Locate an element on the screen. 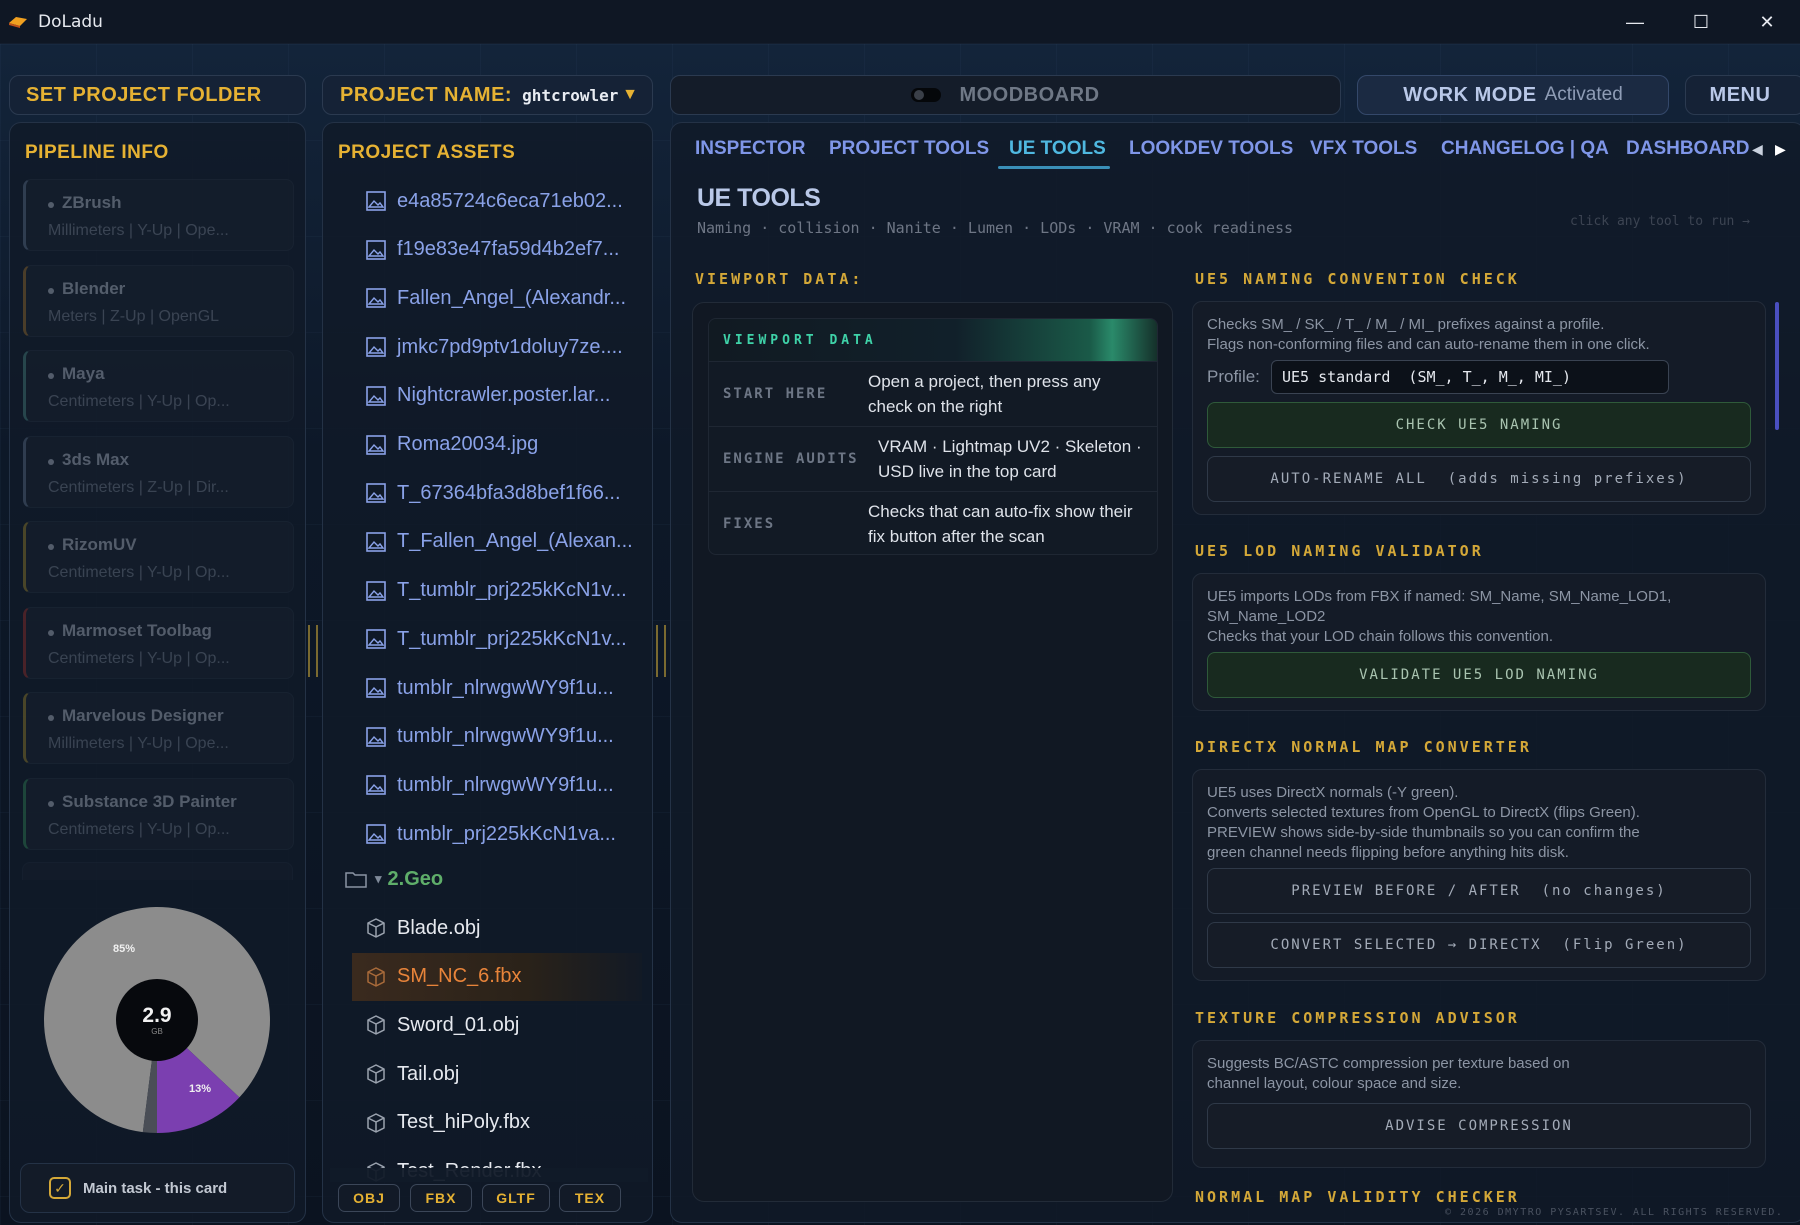 The image size is (1800, 1225). tab-ue-tools: UE TOOLS is located at coordinates (1057, 149).